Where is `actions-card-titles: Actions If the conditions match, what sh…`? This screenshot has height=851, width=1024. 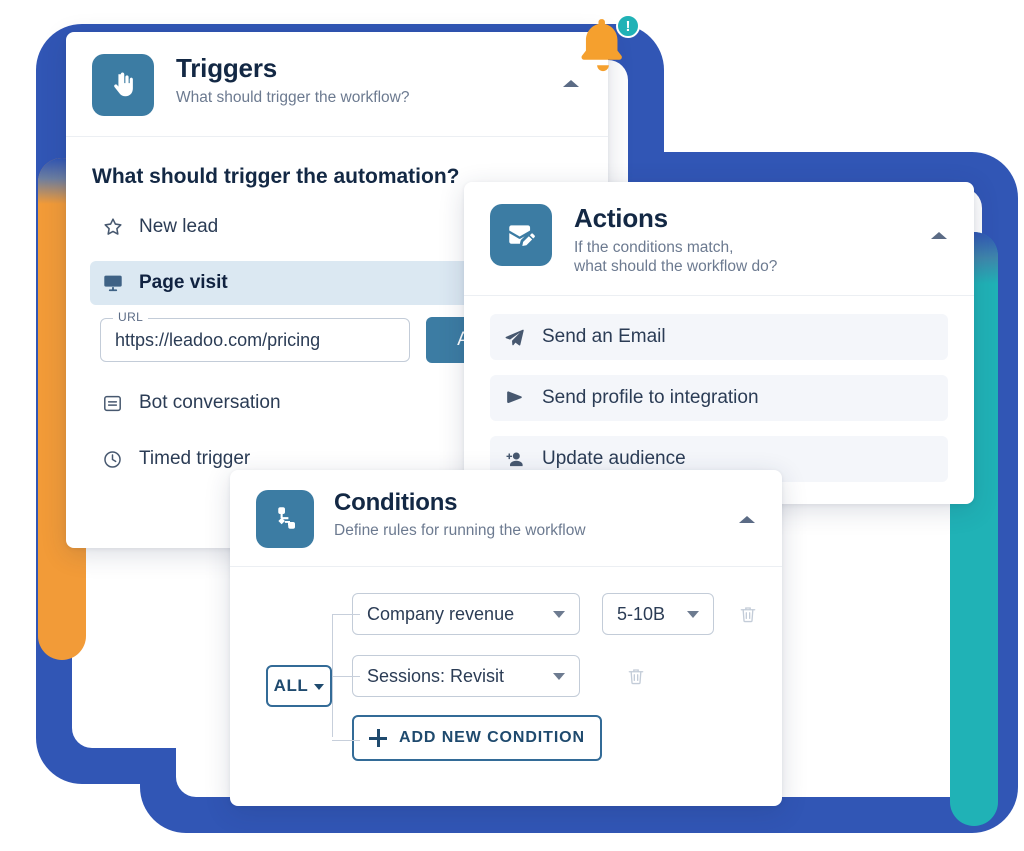 actions-card-titles: Actions If the conditions match, what sh… is located at coordinates (751, 240).